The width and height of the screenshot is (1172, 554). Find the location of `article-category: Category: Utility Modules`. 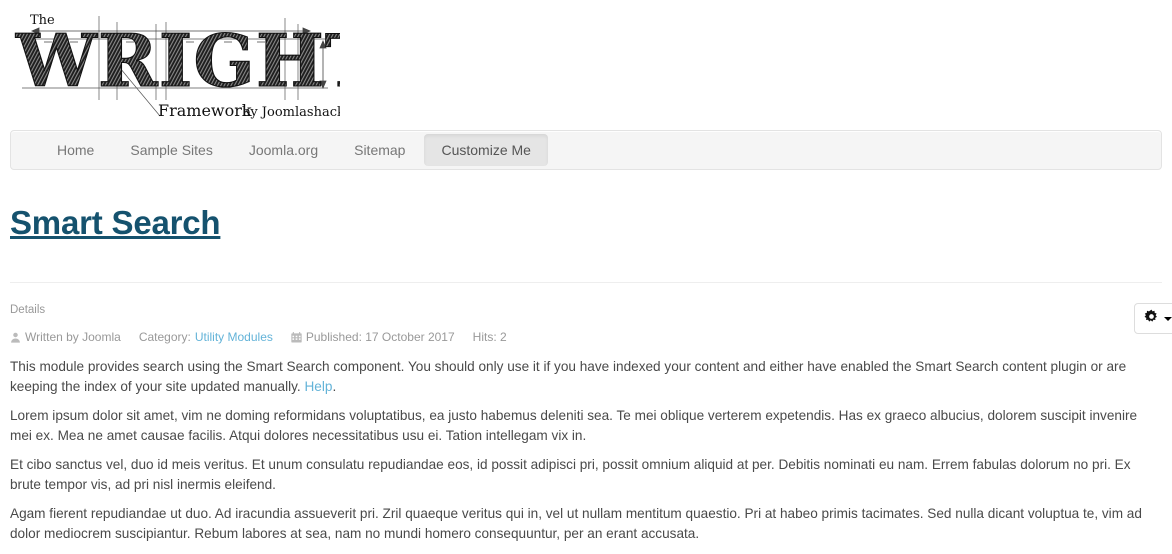

article-category: Category: Utility Modules is located at coordinates (206, 337).